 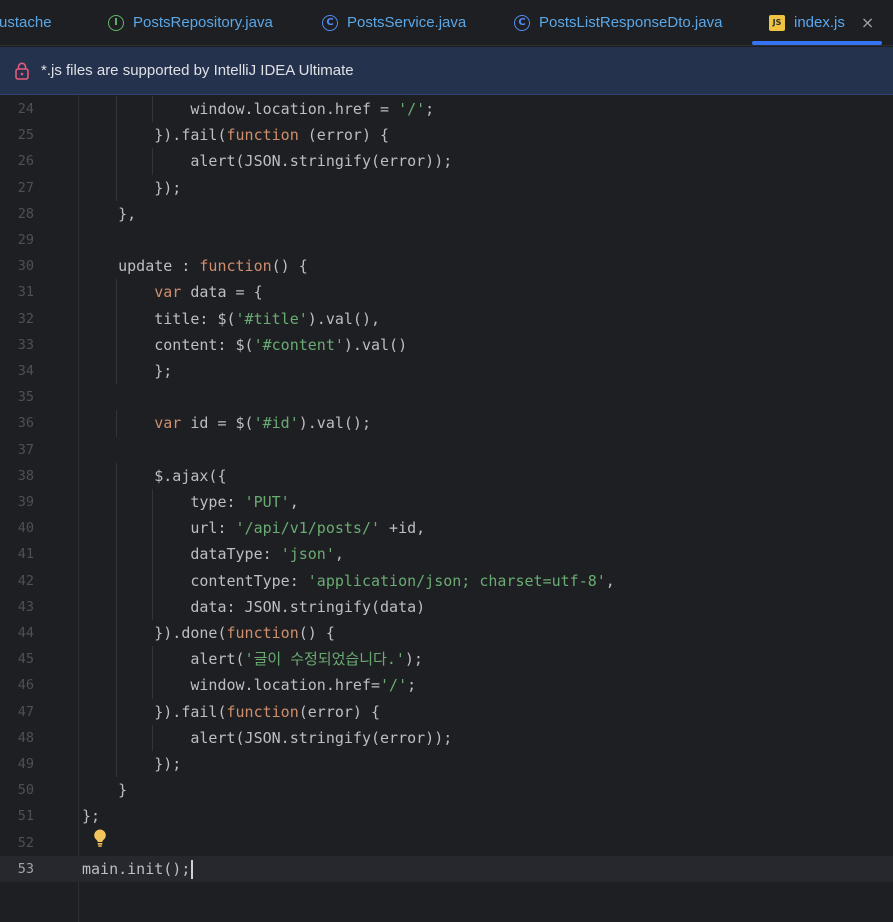 What do you see at coordinates (25, 318) in the screenshot?
I see `line-number: 32` at bounding box center [25, 318].